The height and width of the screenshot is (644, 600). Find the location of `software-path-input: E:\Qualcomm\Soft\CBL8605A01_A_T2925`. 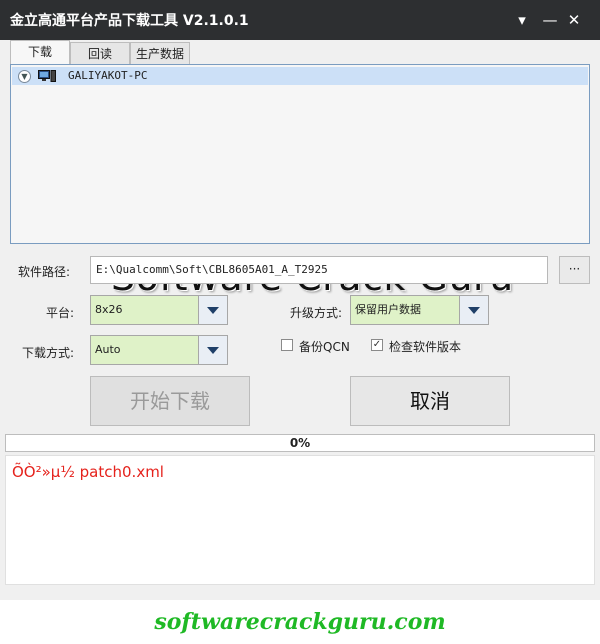

software-path-input: E:\Qualcomm\Soft\CBL8605A01_A_T2925 is located at coordinates (319, 270).